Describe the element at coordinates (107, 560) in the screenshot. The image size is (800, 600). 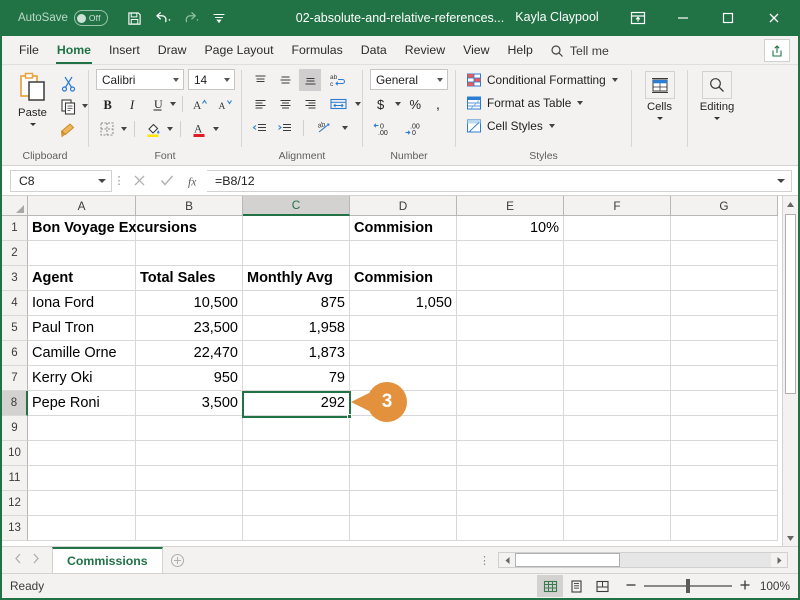
I see `sheet-tab-commissions: Commissions` at that location.